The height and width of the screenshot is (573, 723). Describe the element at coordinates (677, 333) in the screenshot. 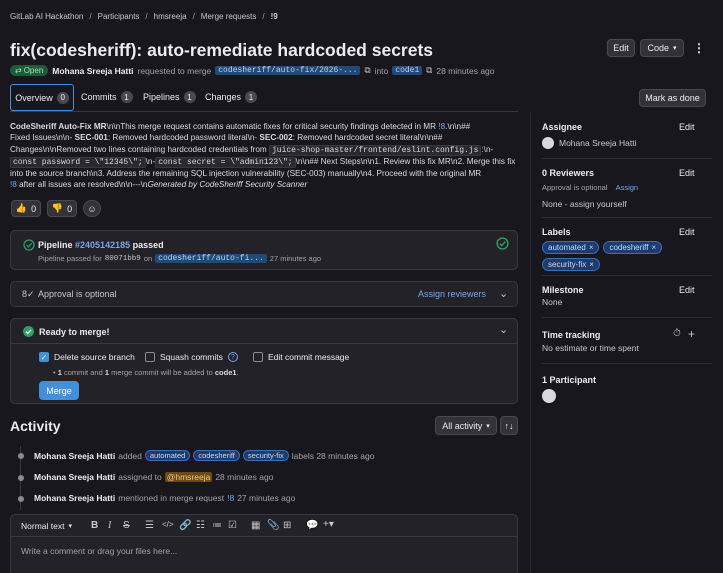

I see `stopwatch-icon: ⏱` at that location.